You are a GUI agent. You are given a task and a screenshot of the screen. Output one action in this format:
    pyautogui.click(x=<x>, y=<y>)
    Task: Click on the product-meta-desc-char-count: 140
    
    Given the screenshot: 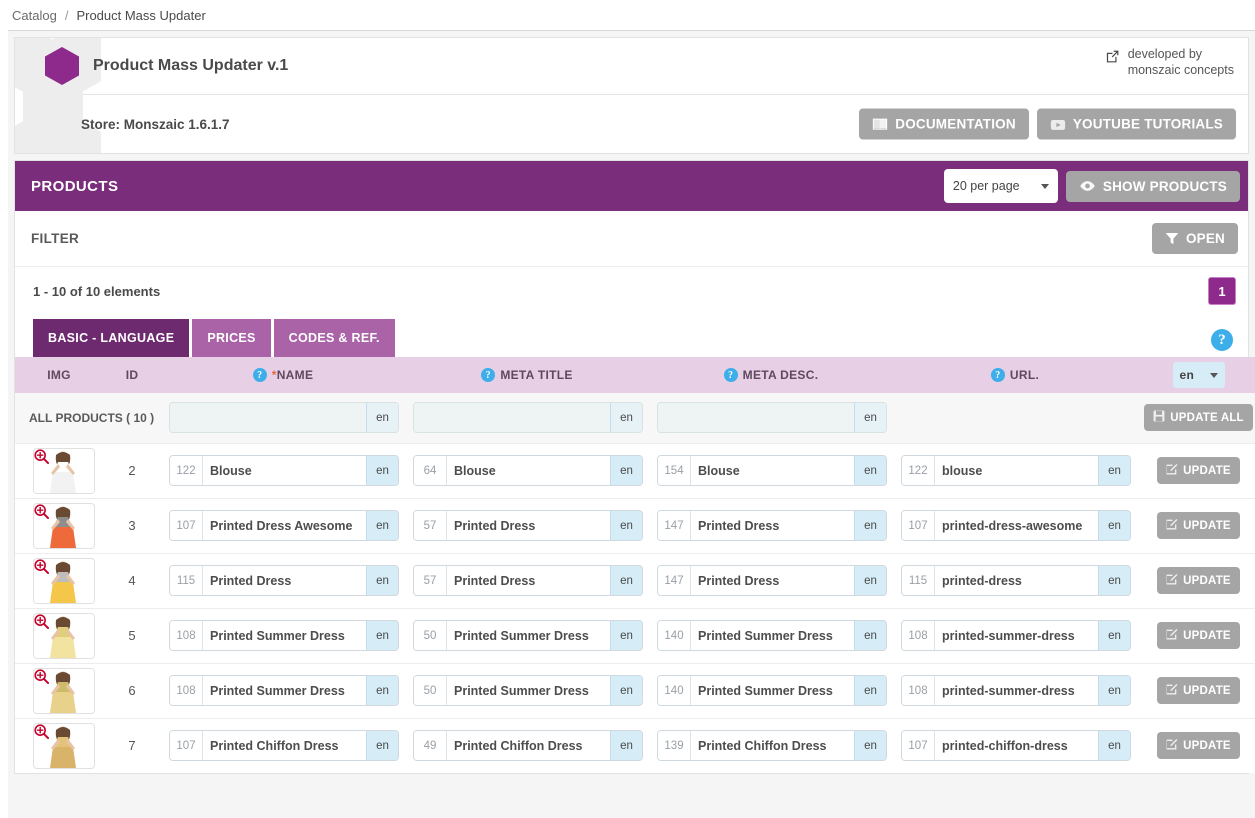 What is the action you would take?
    pyautogui.click(x=674, y=635)
    